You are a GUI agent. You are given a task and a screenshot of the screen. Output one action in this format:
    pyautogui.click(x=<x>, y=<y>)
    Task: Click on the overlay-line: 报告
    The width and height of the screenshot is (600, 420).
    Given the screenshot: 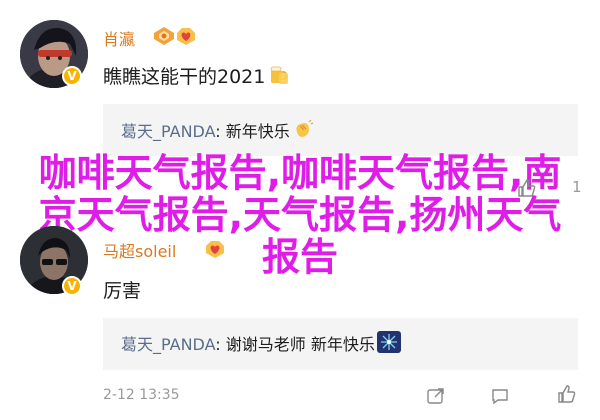 What is the action you would take?
    pyautogui.click(x=299, y=257)
    